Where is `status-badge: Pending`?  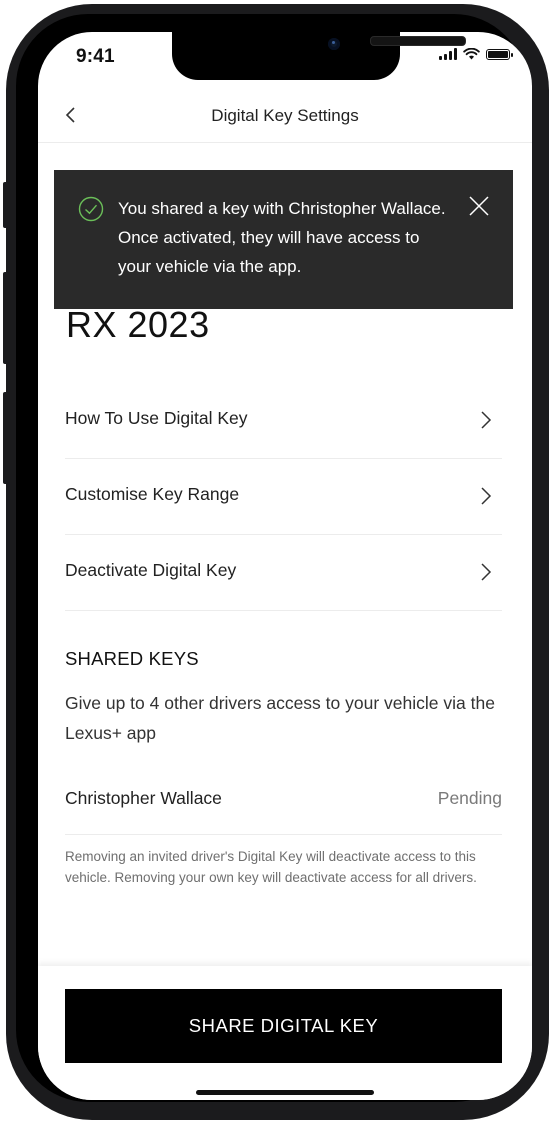 status-badge: Pending is located at coordinates (469, 798).